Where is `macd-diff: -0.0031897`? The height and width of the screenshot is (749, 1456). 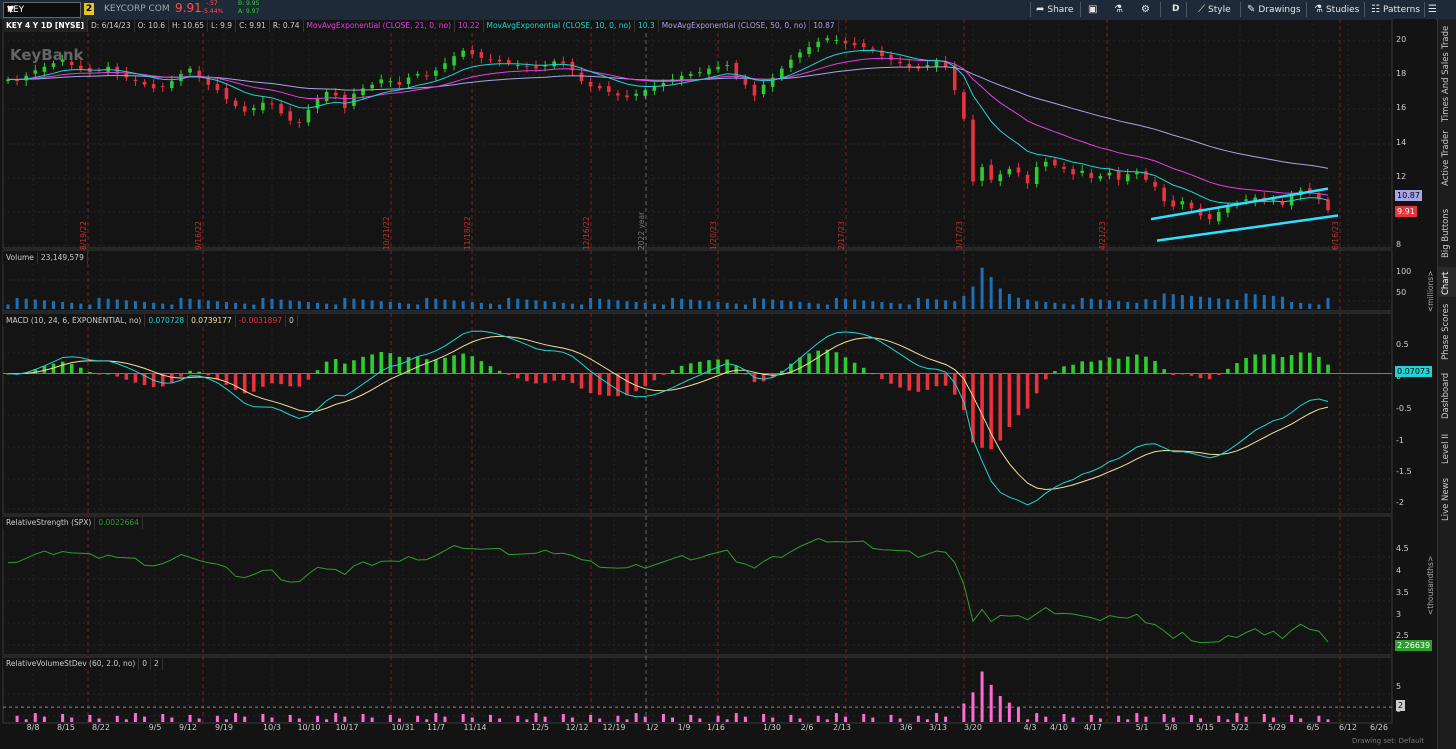 macd-diff: -0.0031897 is located at coordinates (260, 321).